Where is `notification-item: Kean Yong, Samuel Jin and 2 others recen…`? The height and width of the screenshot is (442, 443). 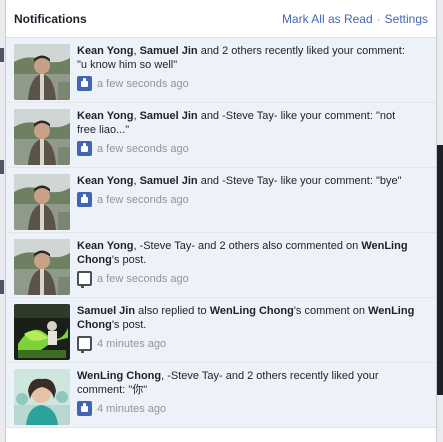 notification-item: Kean Yong, Samuel Jin and 2 others recen… is located at coordinates (221, 70).